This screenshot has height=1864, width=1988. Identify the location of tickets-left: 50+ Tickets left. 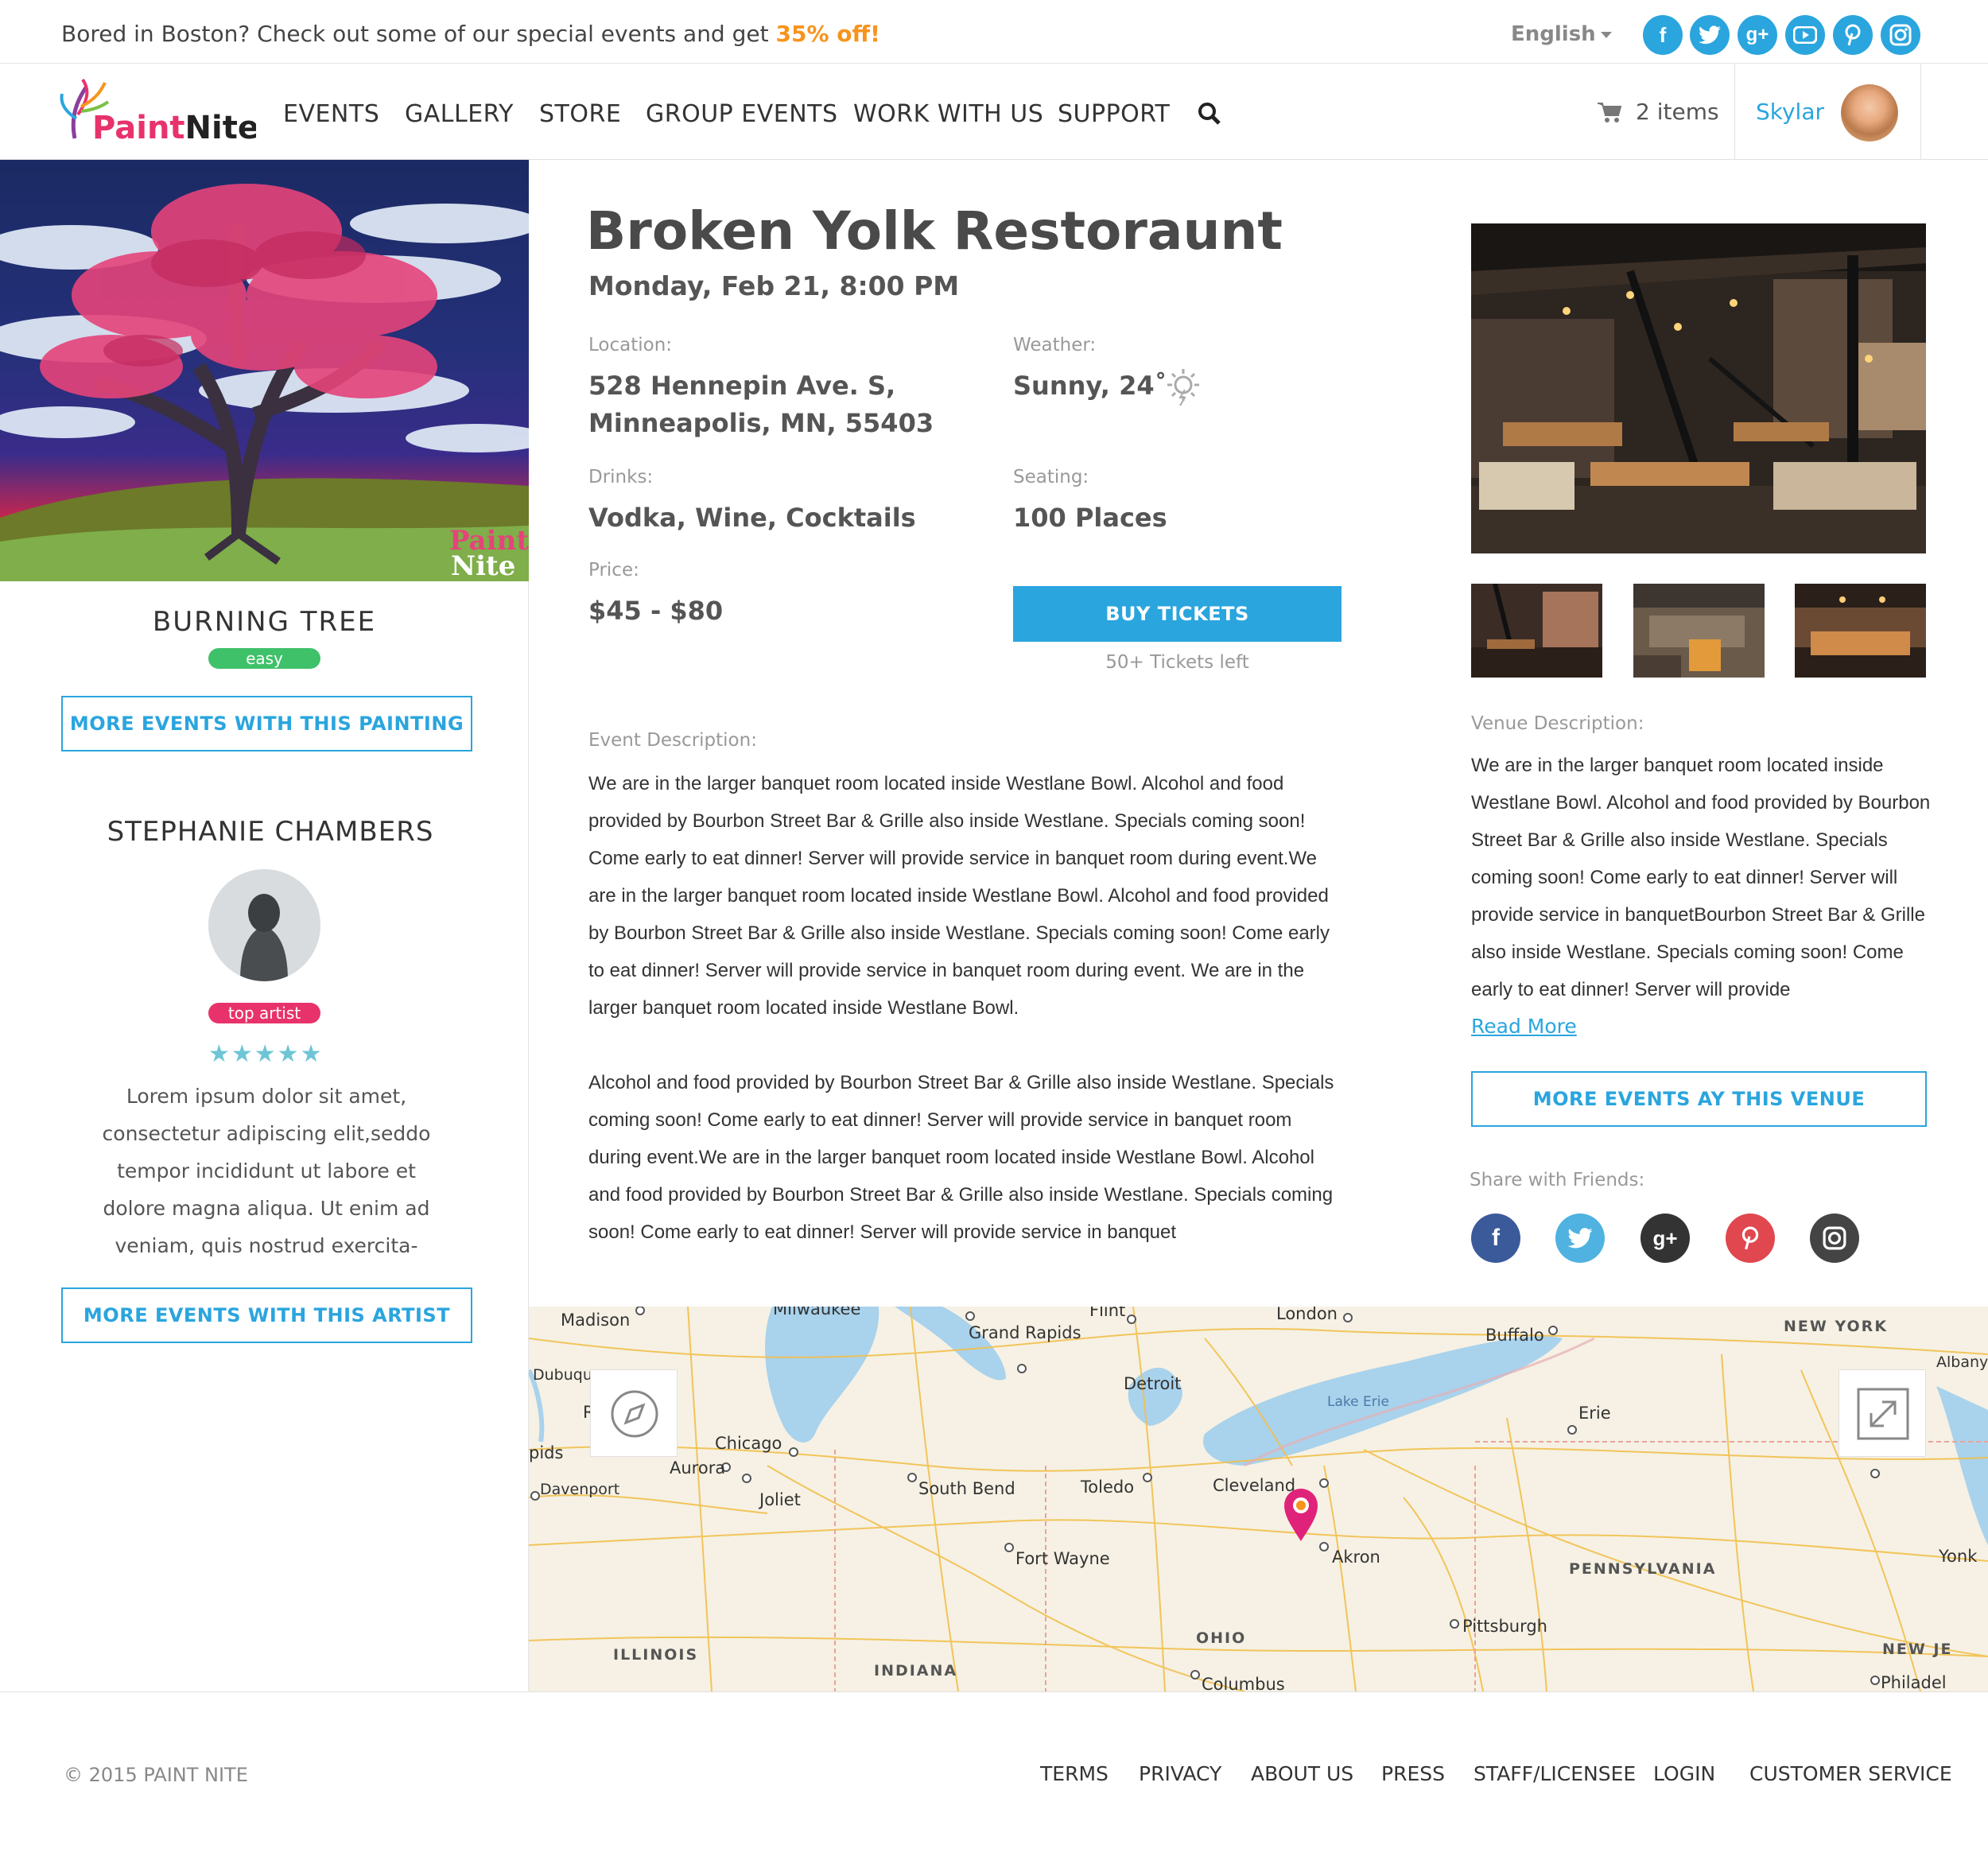
(1177, 662).